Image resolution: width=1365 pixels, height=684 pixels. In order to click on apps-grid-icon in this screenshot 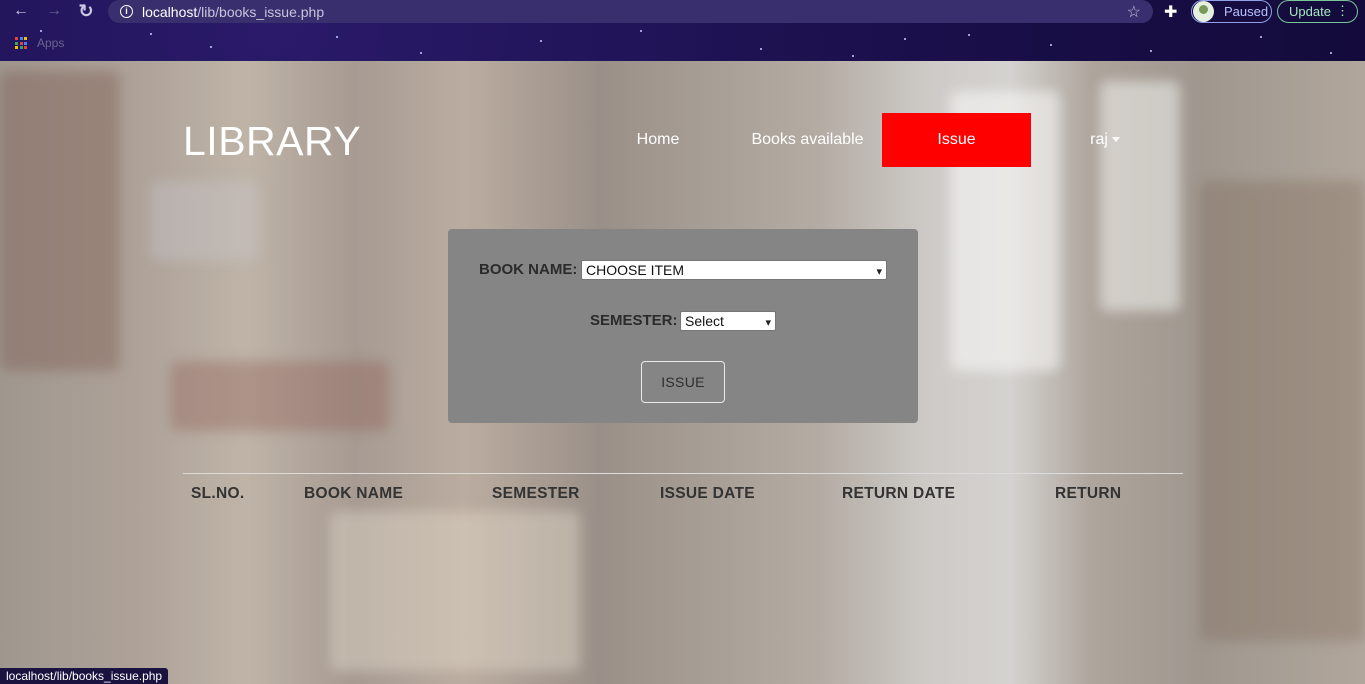, I will do `click(21, 43)`.